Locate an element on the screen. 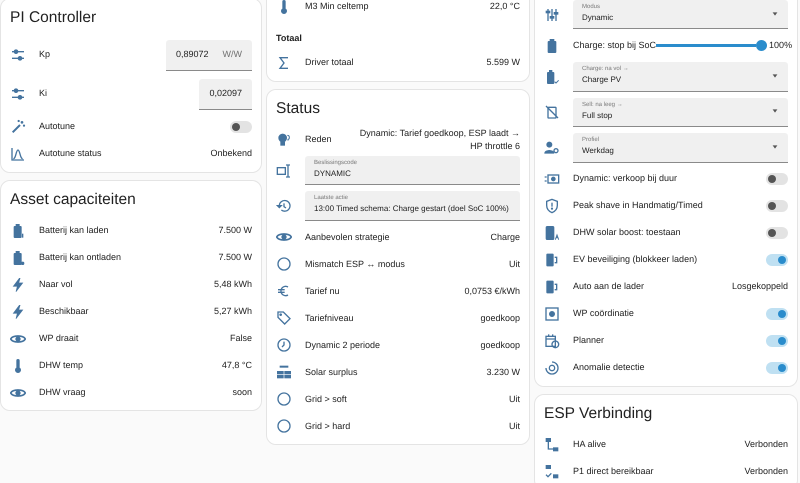 The image size is (800, 483). solar-panel-icon is located at coordinates (284, 372).